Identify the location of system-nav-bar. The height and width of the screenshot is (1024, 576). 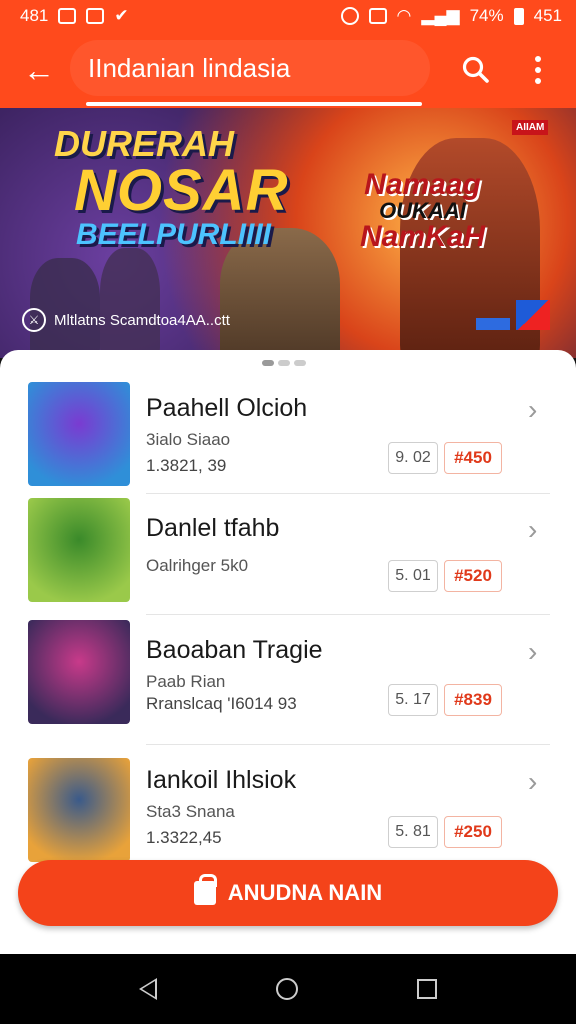
(288, 989).